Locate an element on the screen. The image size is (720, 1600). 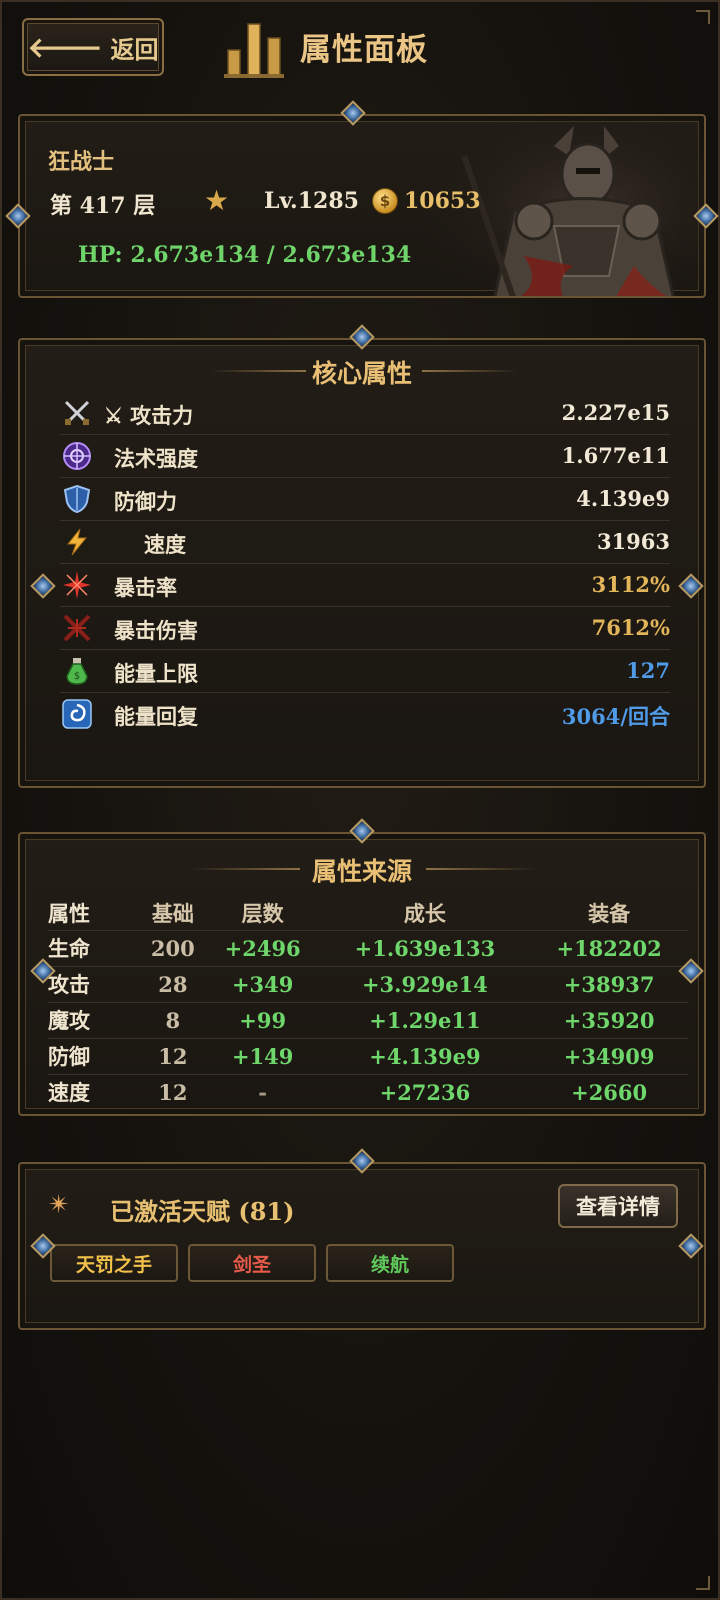
talent-tag: 剑圣 is located at coordinates (252, 1263).